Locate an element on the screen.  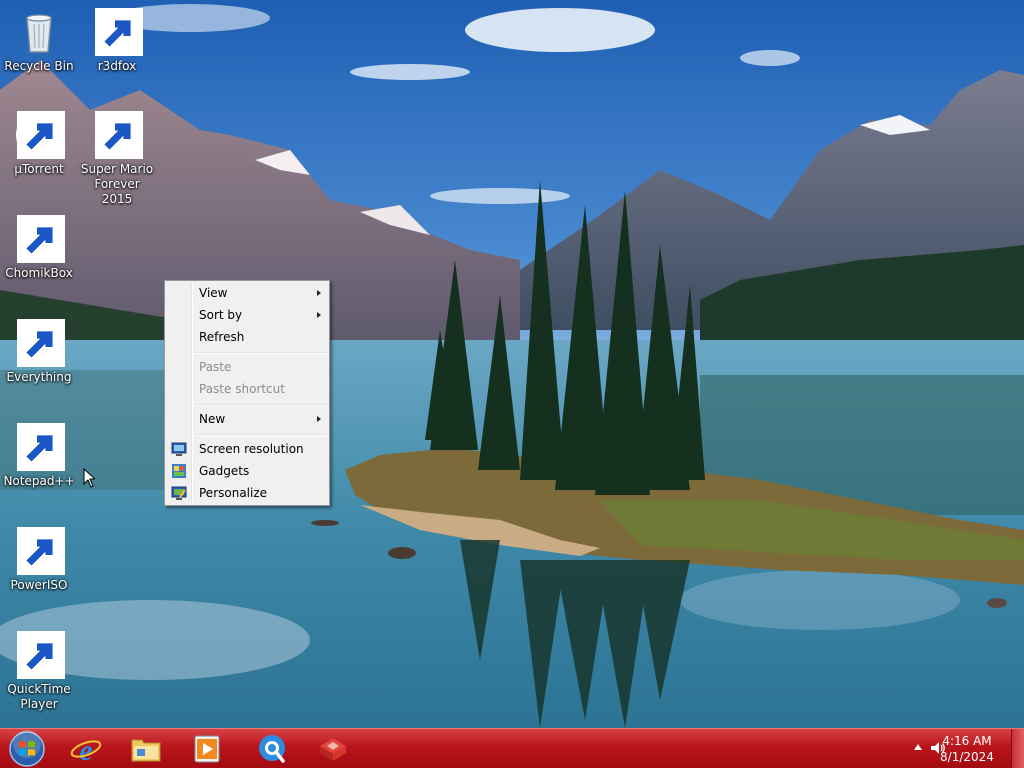
menu-item-label: View is located at coordinates (213, 293).